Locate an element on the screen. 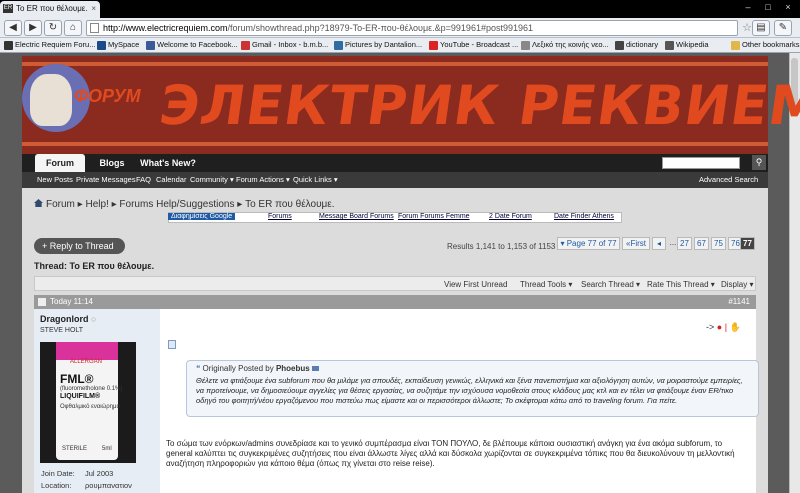 The image size is (800, 493). post-number: #1141 is located at coordinates (739, 301).